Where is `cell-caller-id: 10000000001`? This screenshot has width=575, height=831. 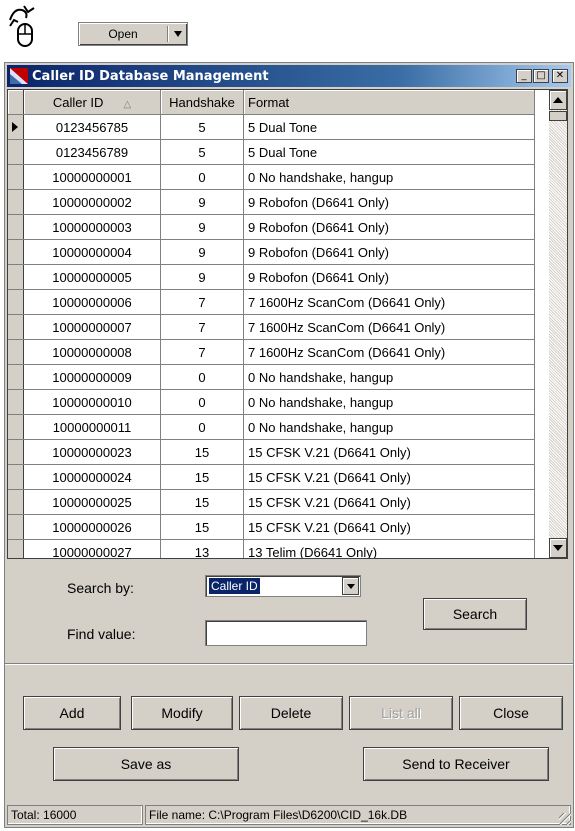
cell-caller-id: 10000000001 is located at coordinates (92, 177).